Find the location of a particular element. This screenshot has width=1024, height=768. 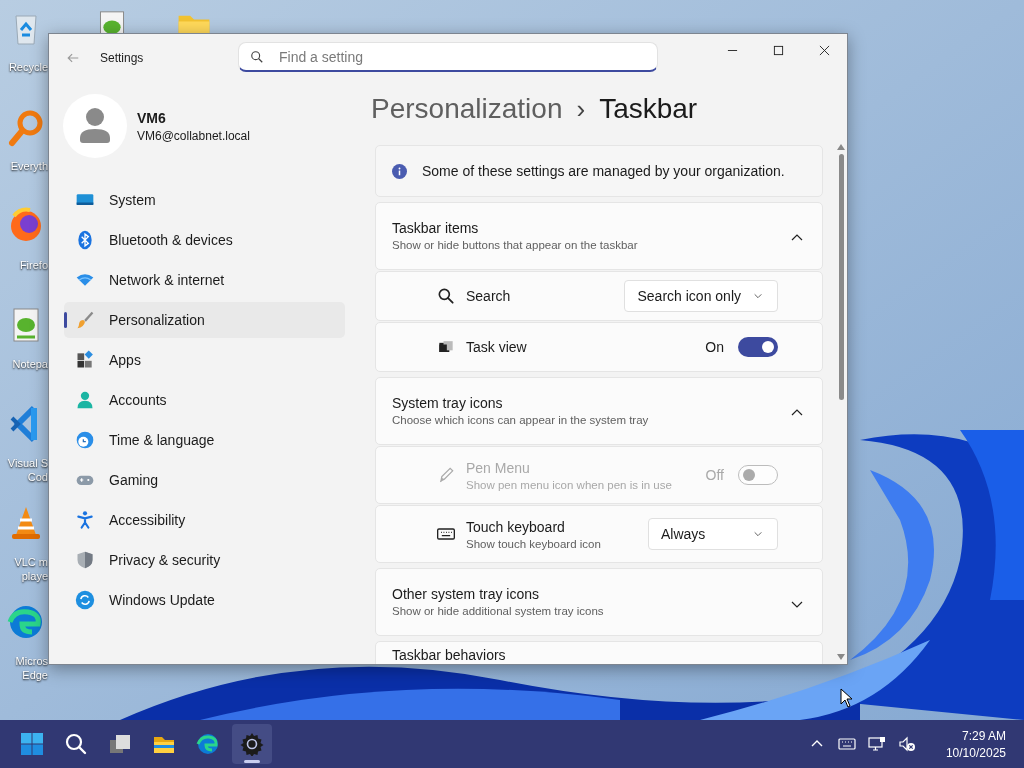

icon-label: Micros Edge is located at coordinates (31, 668).